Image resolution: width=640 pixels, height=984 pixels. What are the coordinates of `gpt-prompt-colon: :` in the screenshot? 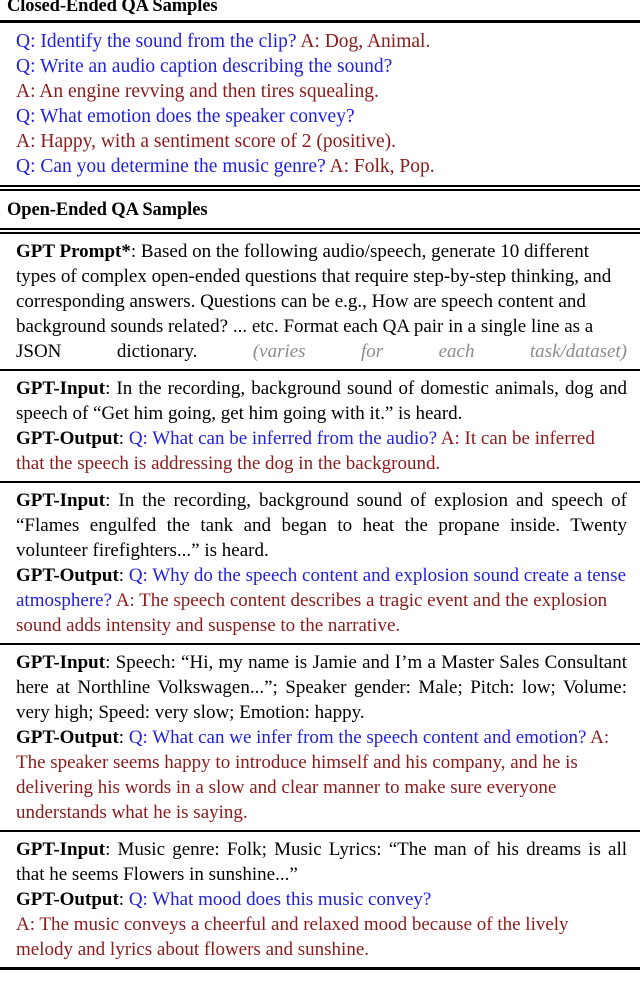 It's located at (135, 251).